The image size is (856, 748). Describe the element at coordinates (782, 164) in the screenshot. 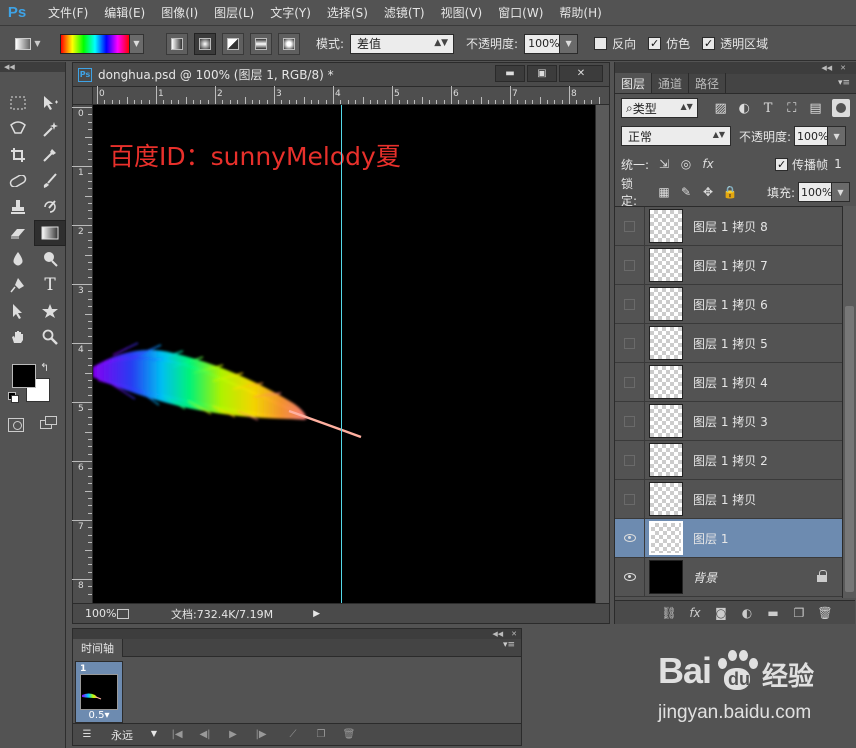

I see `propagate-frame-checkbox: ✓` at that location.